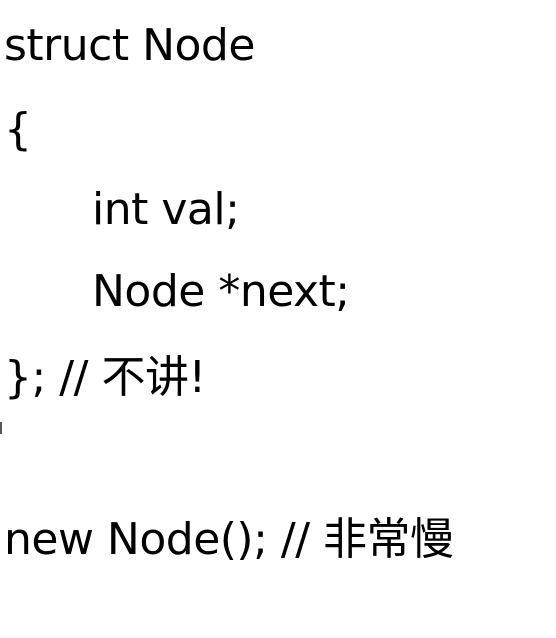  Describe the element at coordinates (129, 45) in the screenshot. I see `code-line-struct-decl: struct Node` at that location.